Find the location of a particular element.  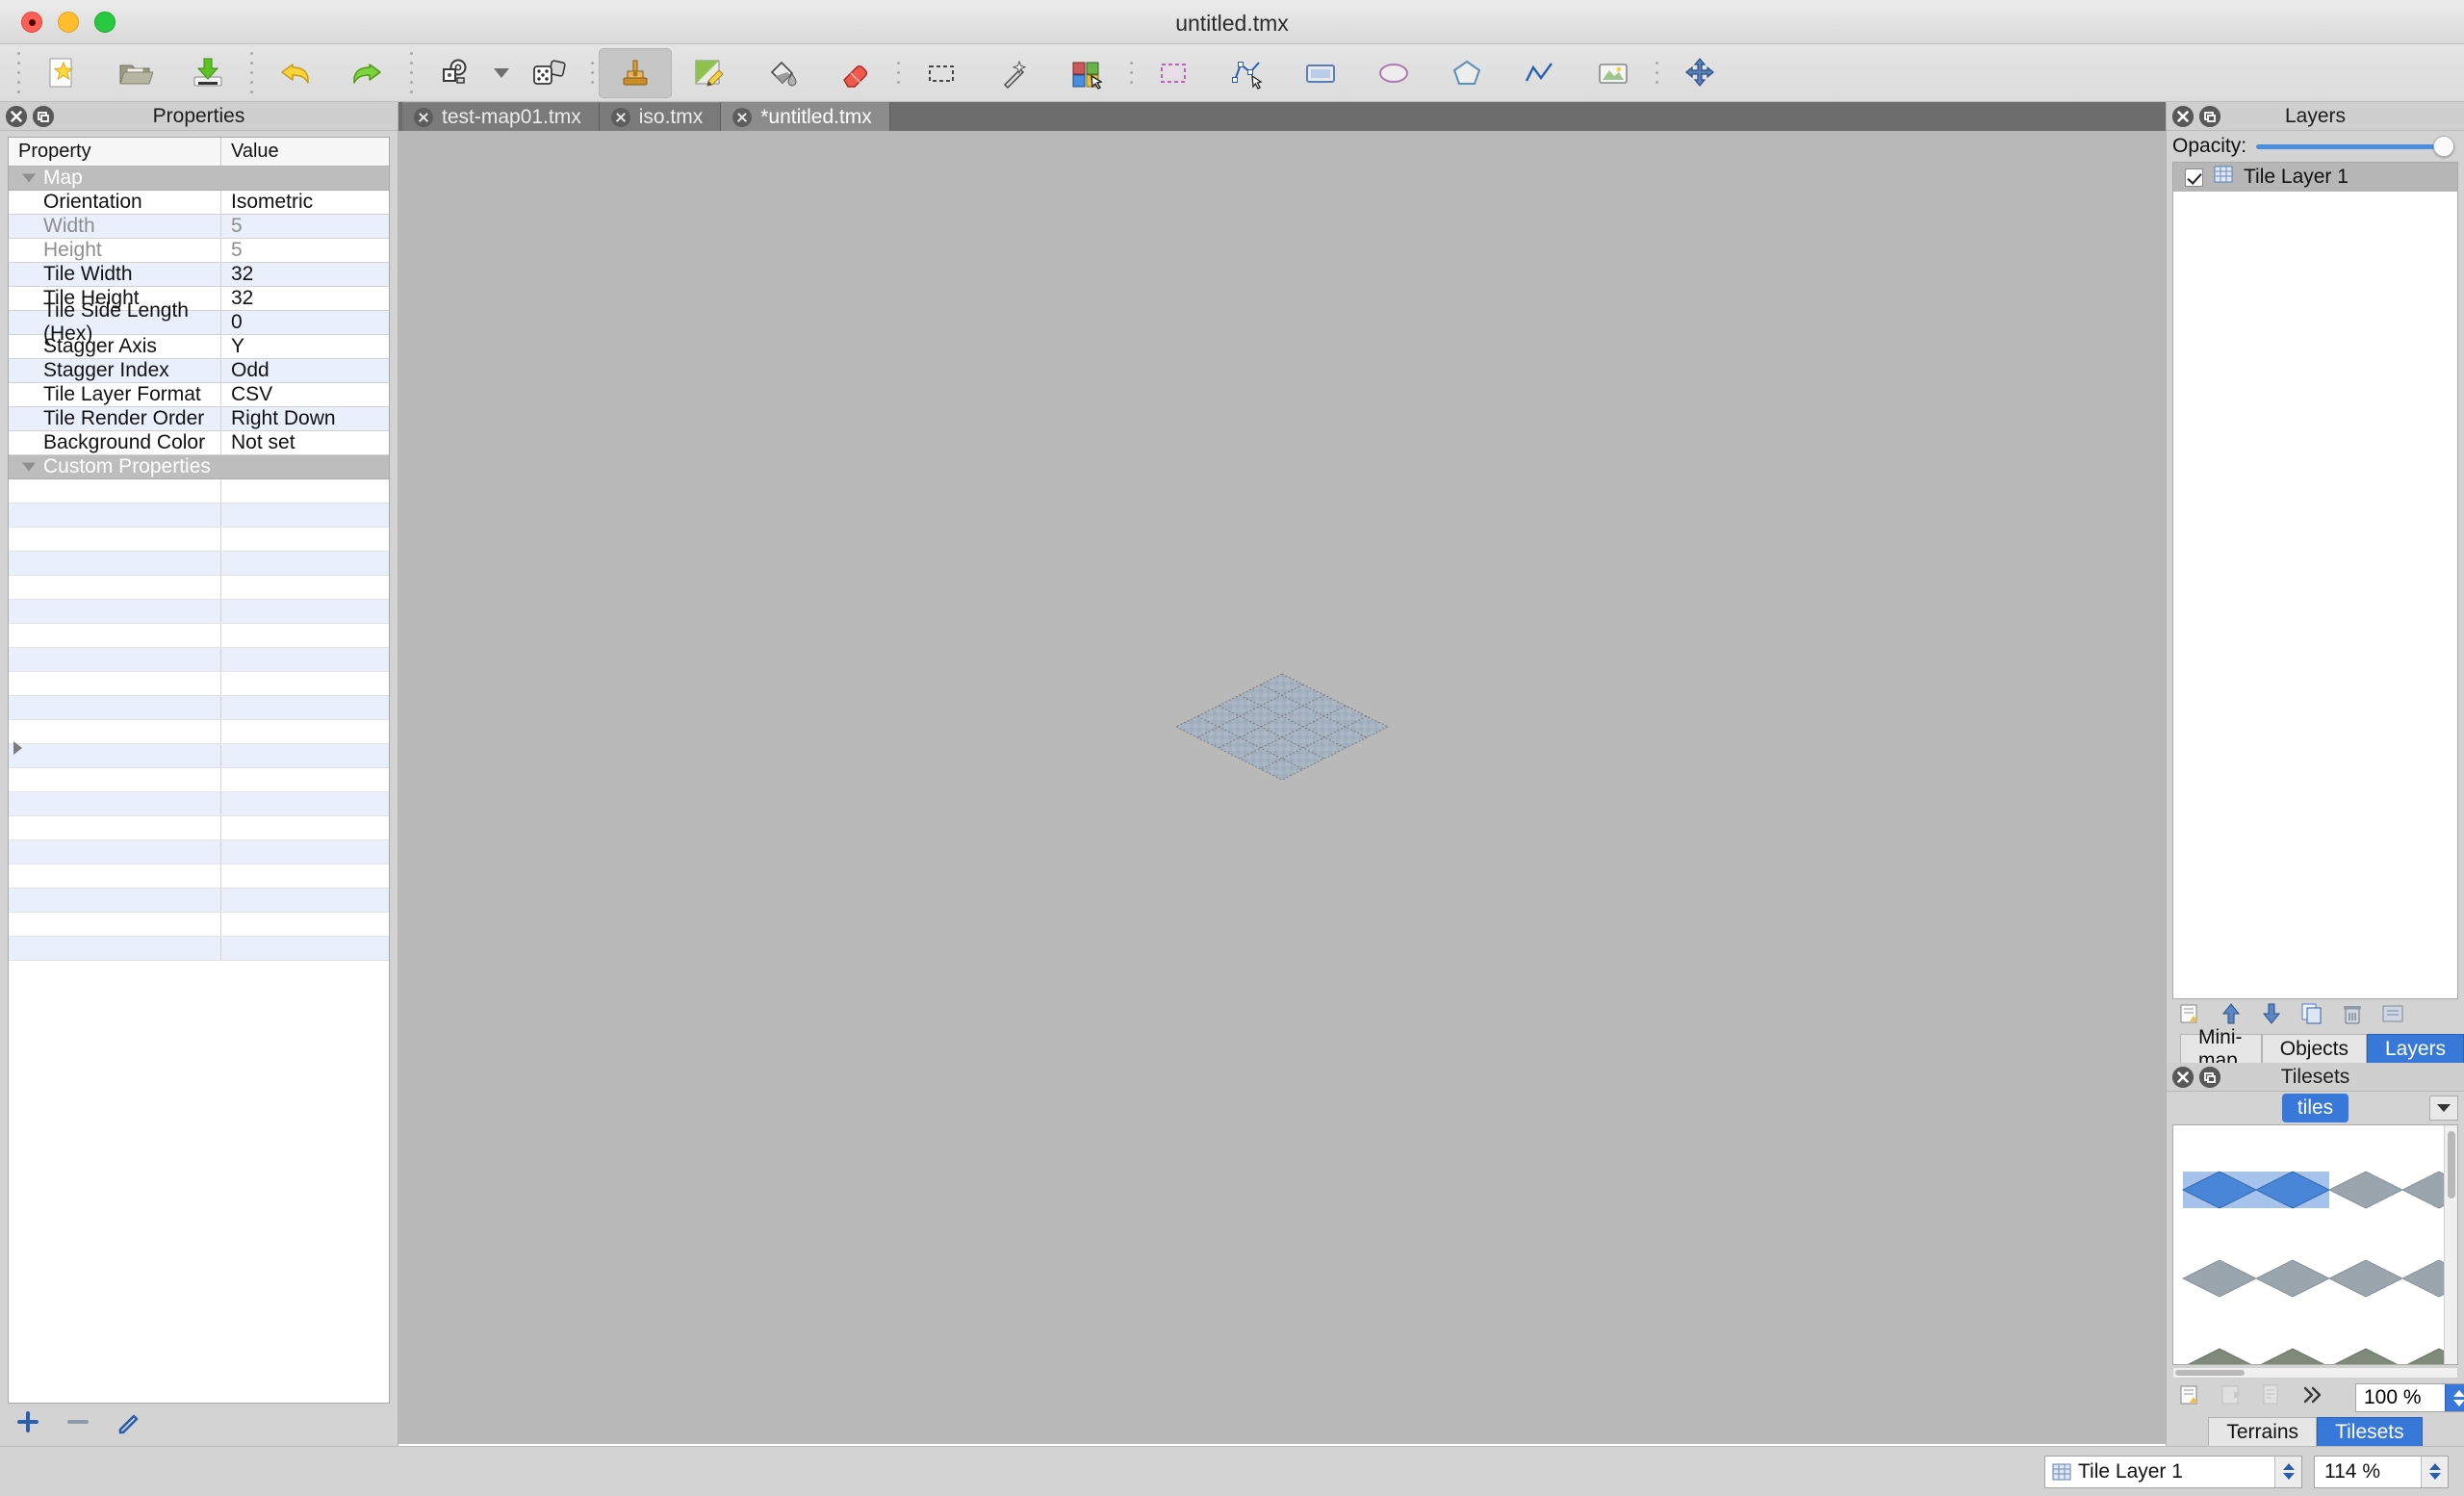

column-header-property: Property is located at coordinates (115, 152).